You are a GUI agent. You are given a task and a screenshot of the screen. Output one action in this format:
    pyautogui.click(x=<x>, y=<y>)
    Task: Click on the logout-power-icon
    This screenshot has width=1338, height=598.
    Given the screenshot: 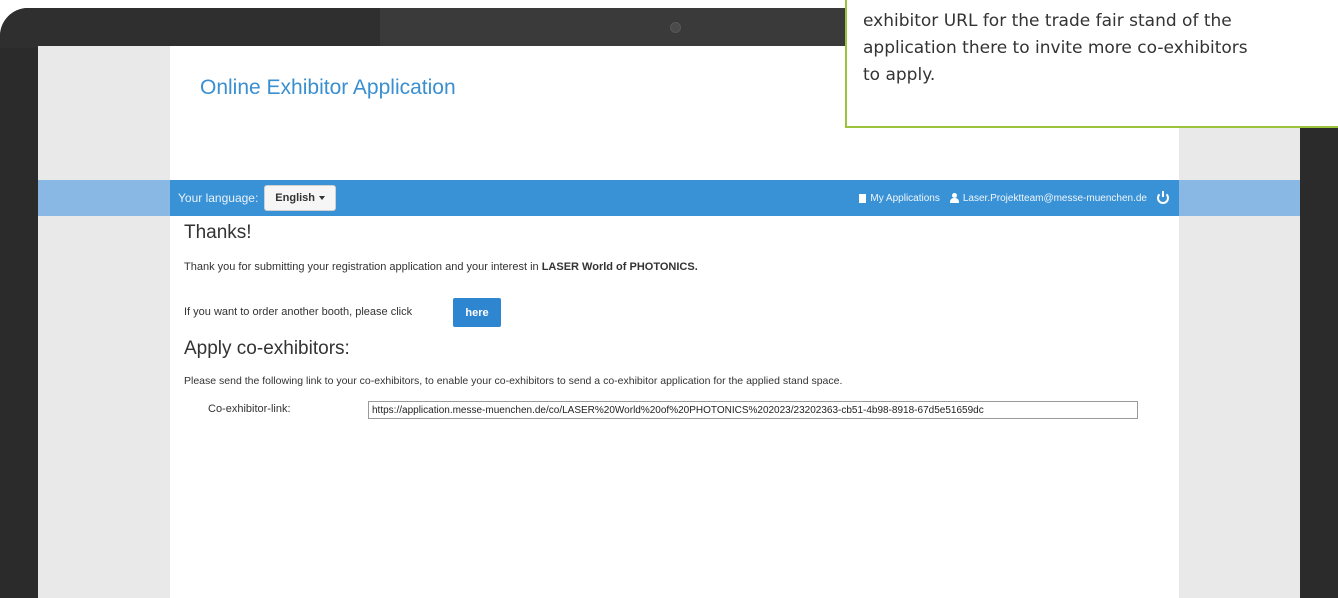 What is the action you would take?
    pyautogui.click(x=1163, y=197)
    